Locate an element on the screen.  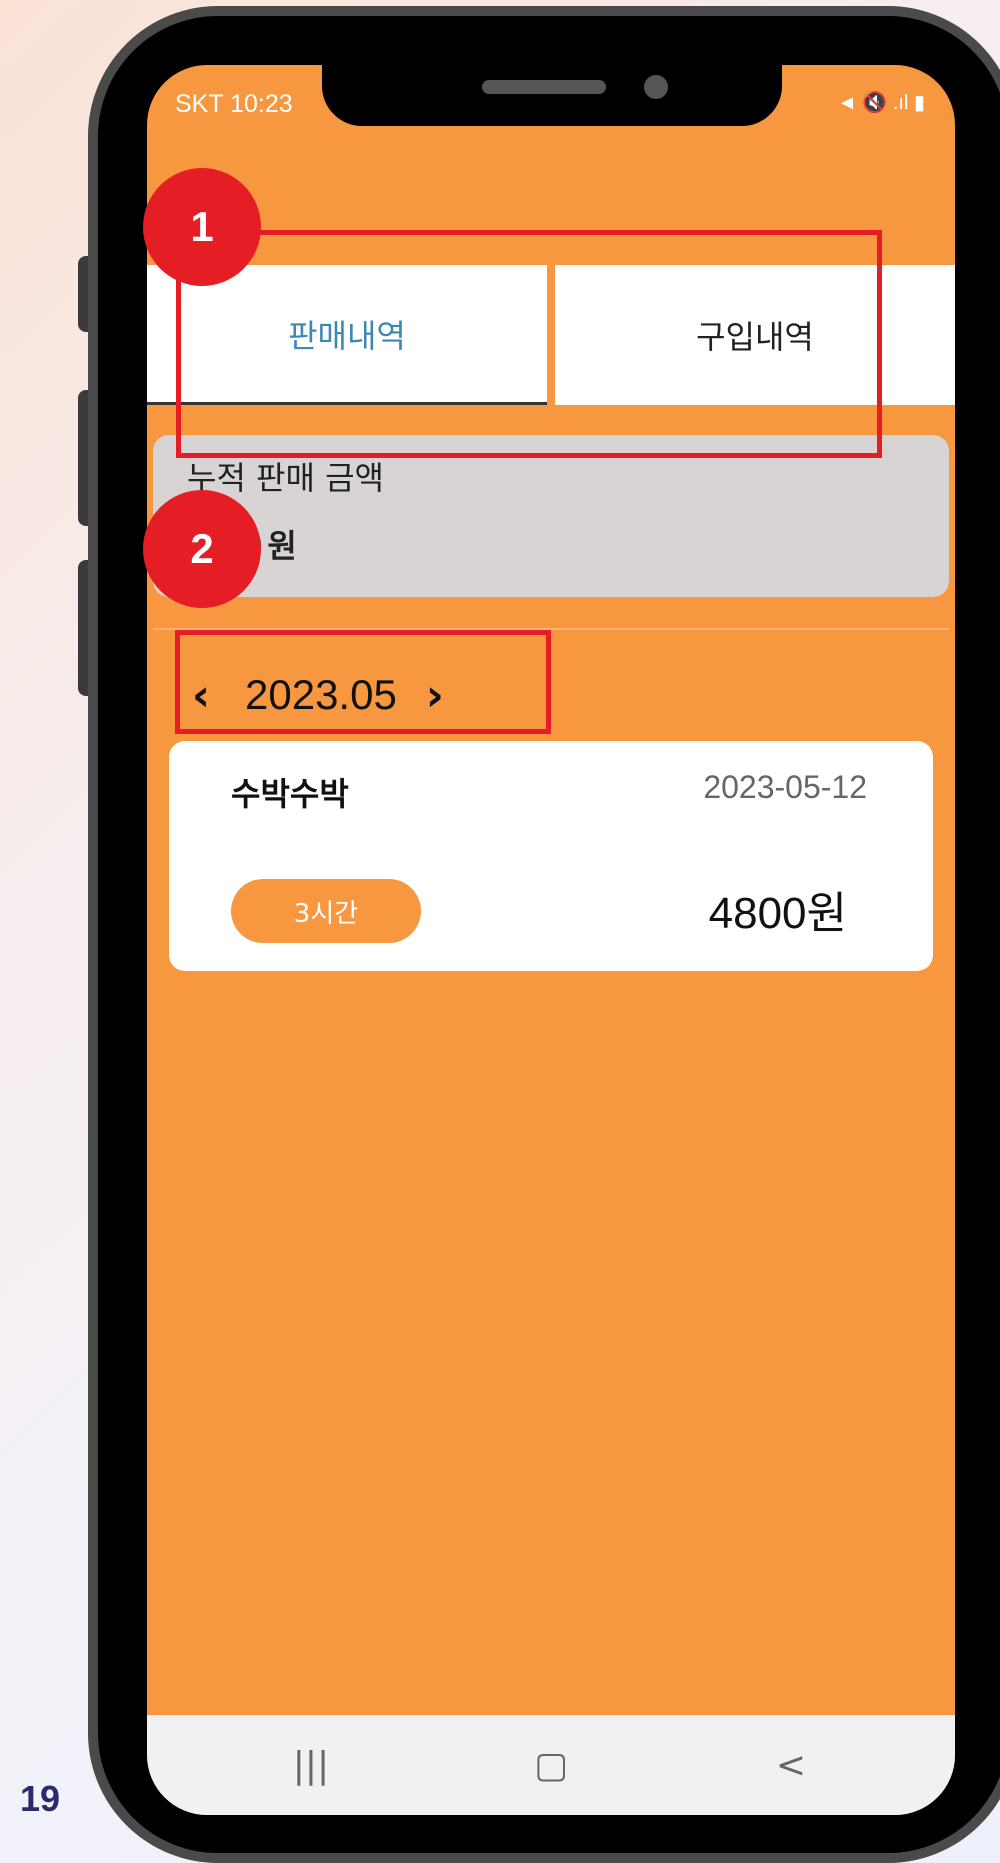
sale-item-price: 4800원 is located at coordinates (777, 913).